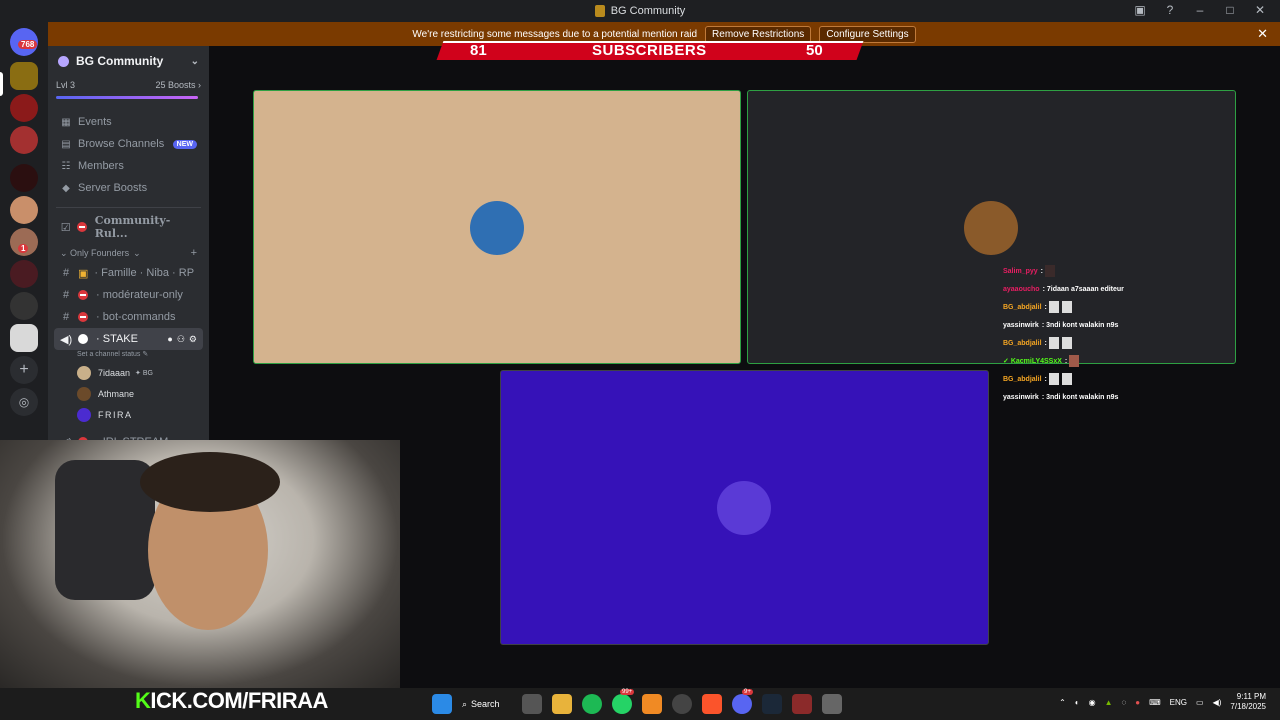 The width and height of the screenshot is (1280, 720). Describe the element at coordinates (24, 402) in the screenshot. I see `discover-icon: ◎` at that location.